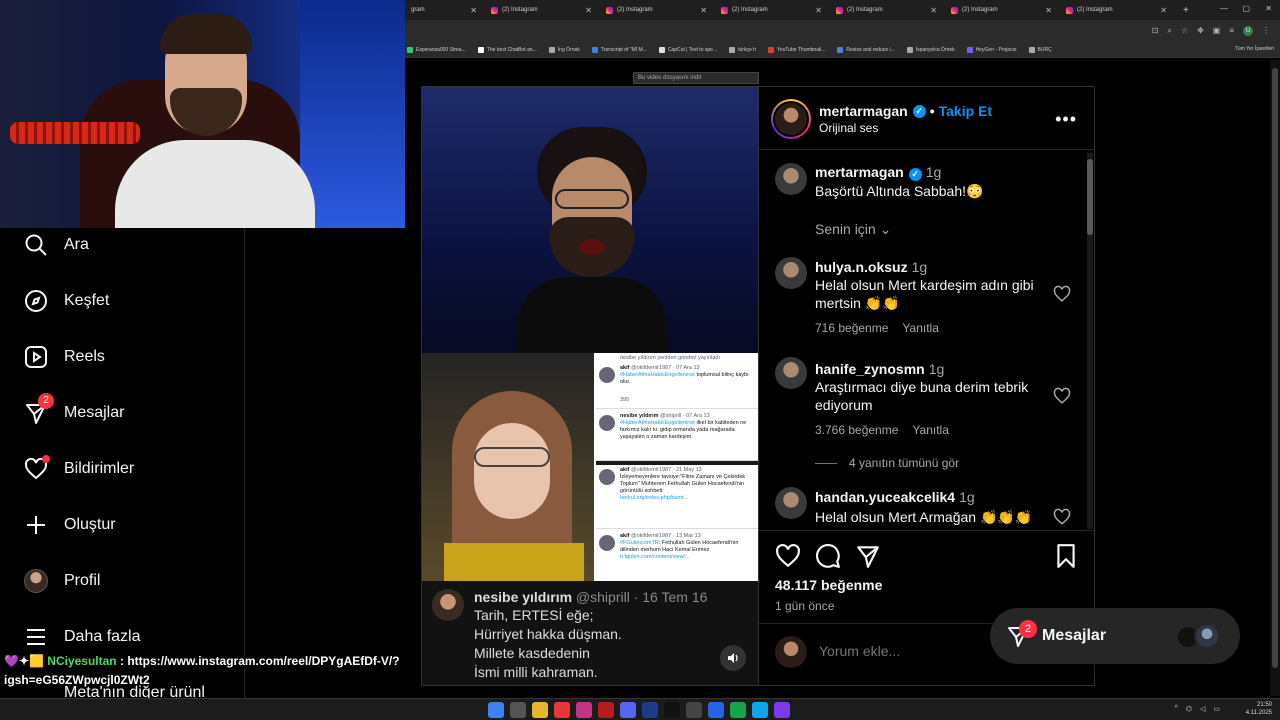 The width and height of the screenshot is (1280, 720). What do you see at coordinates (1115, 636) in the screenshot?
I see `messages-float-button: 2 Mesajlar` at bounding box center [1115, 636].